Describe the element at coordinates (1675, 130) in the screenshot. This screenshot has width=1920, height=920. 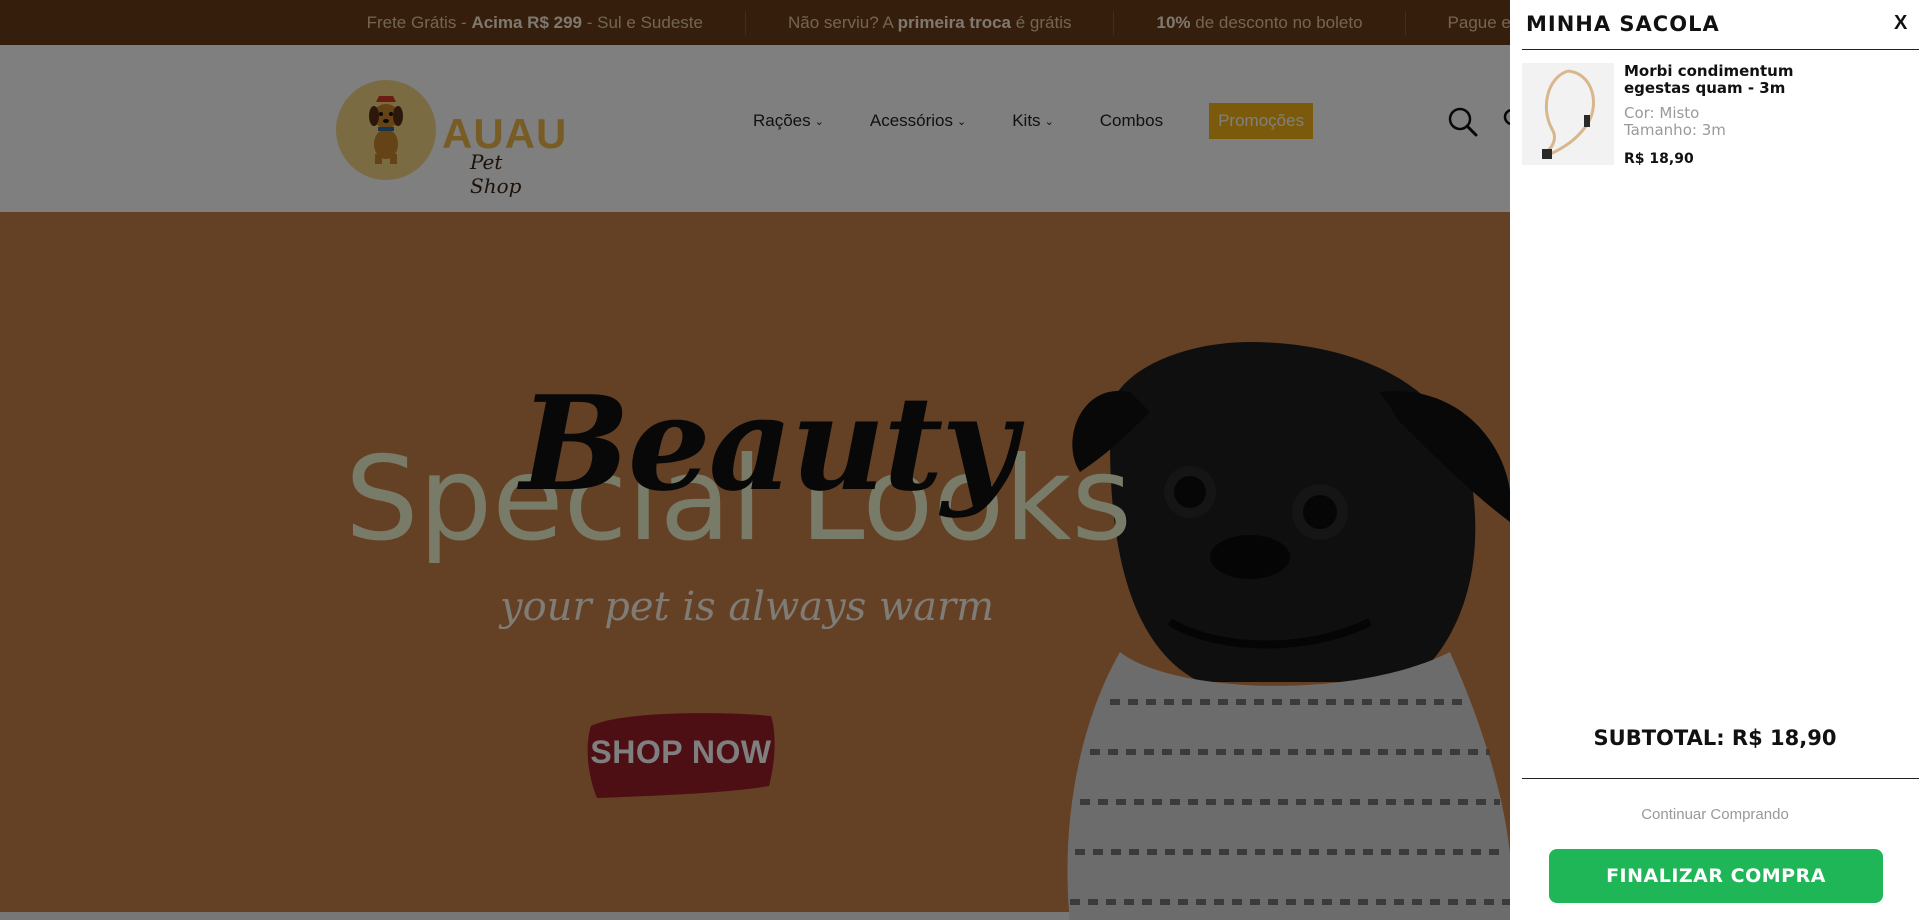
I see `cart-item-size: Tamanho: 3m` at that location.